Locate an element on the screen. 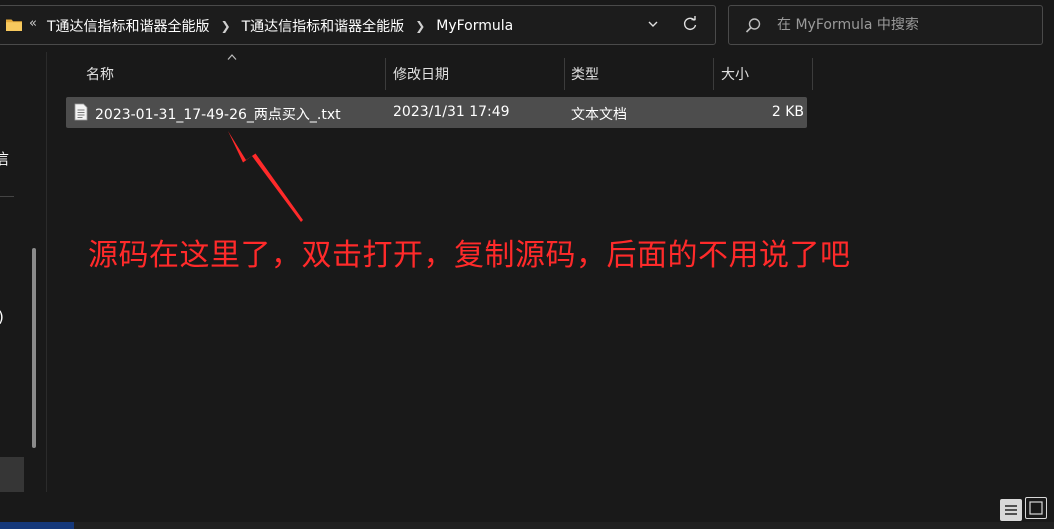 The height and width of the screenshot is (529, 1054). status-bar is located at coordinates (527, 507).